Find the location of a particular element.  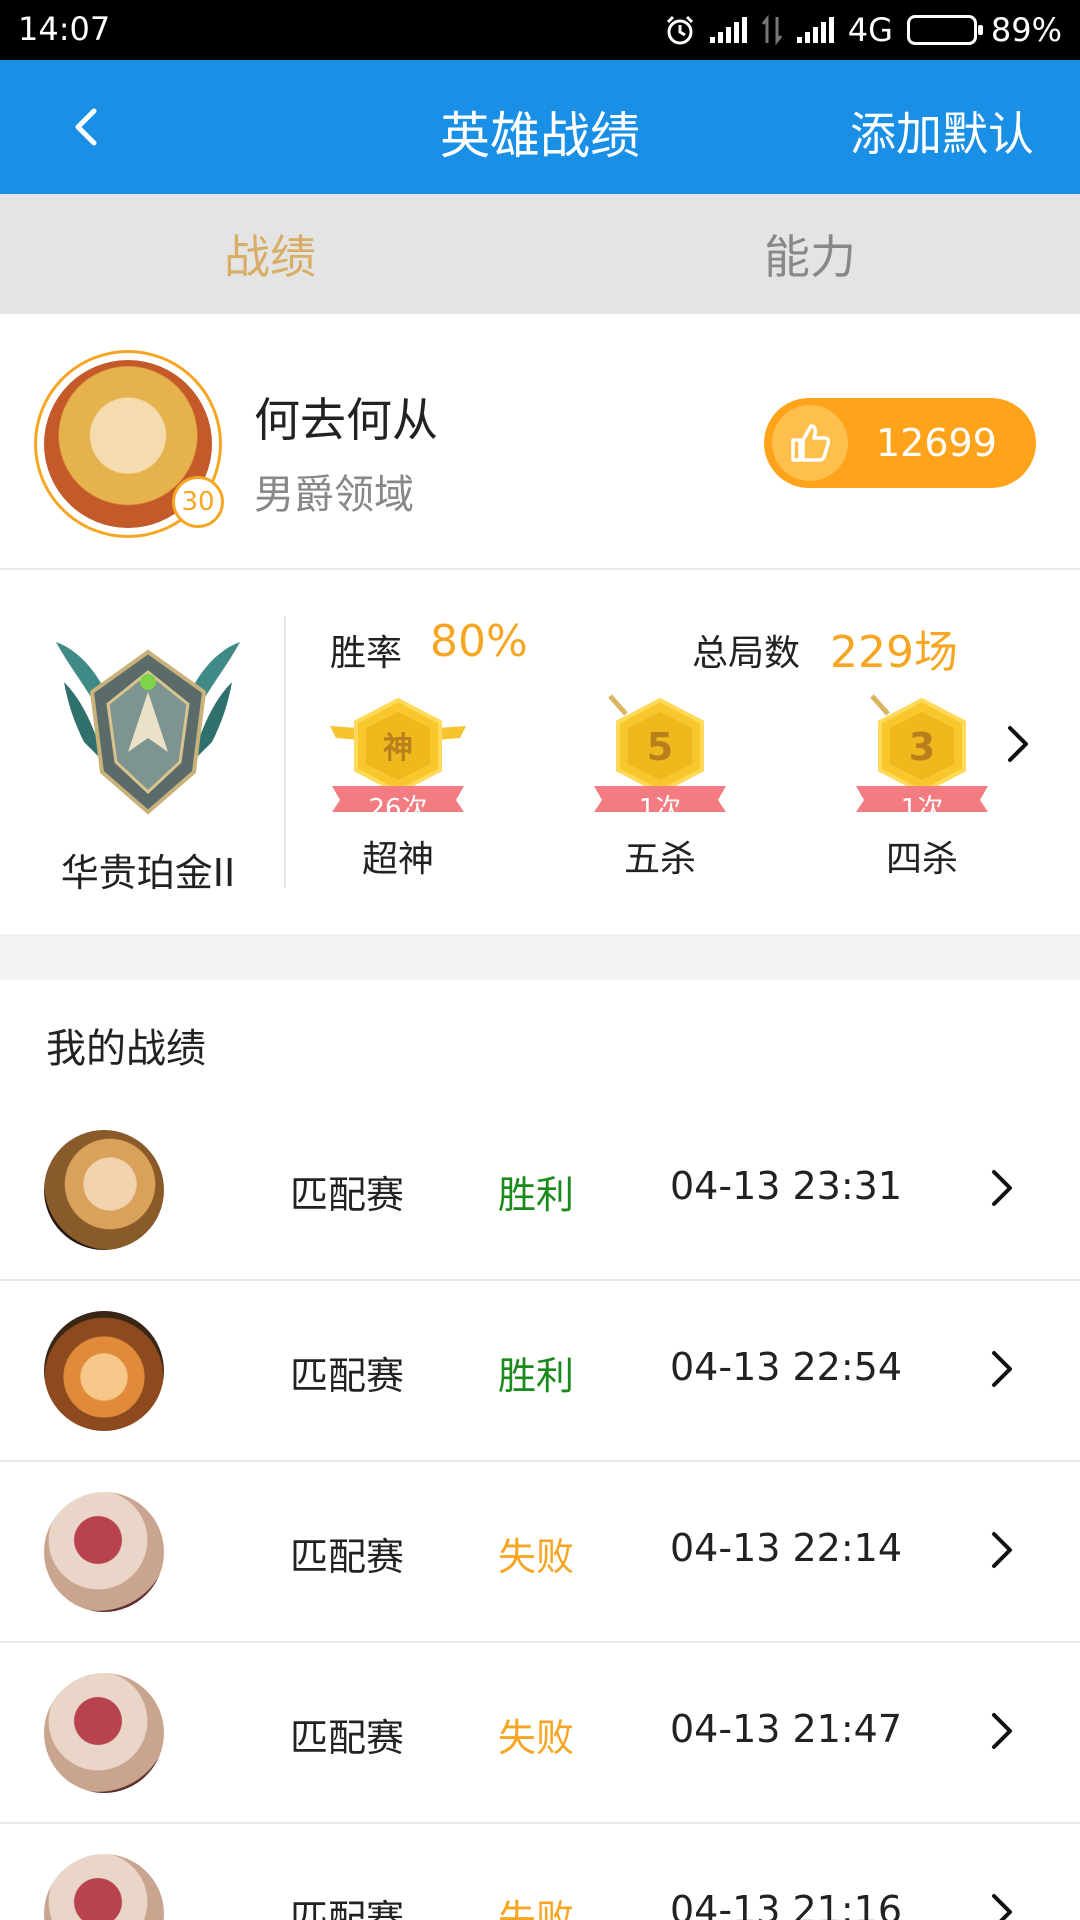

match-row: 匹配赛 胜利 04-13 23:31 is located at coordinates (540, 1190).